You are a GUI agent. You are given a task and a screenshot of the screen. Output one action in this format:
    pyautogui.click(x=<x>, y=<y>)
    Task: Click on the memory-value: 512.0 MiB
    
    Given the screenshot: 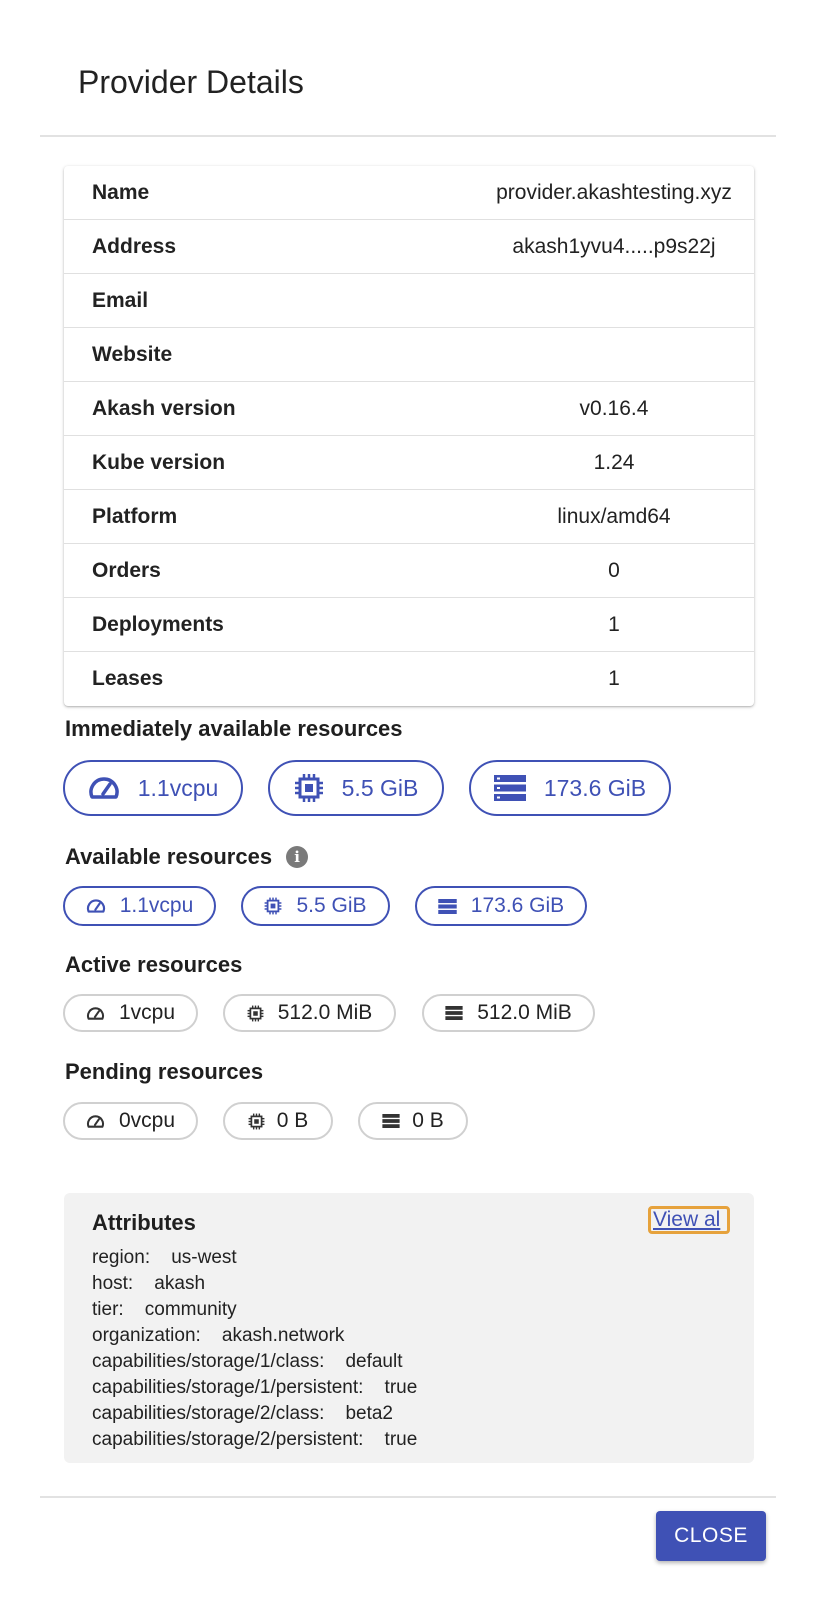 What is the action you would take?
    pyautogui.click(x=325, y=1012)
    